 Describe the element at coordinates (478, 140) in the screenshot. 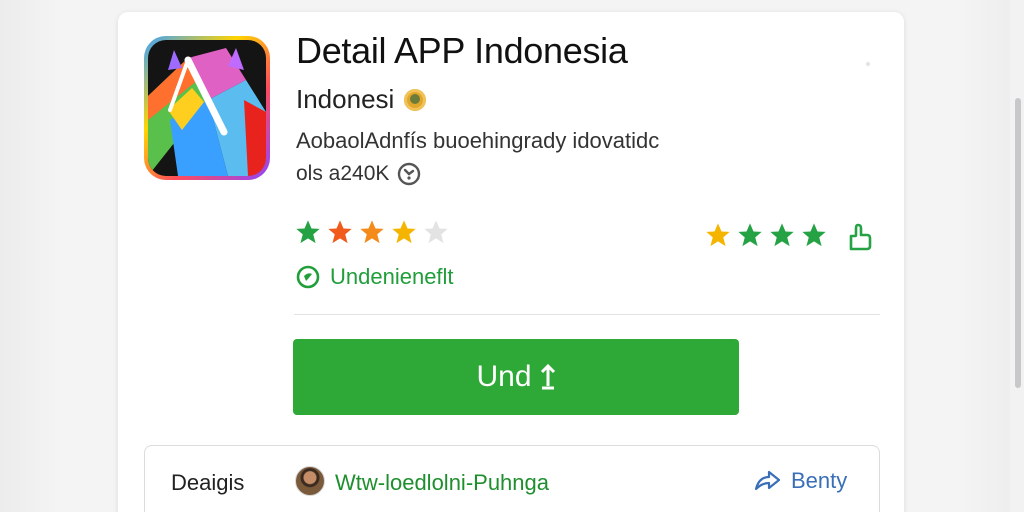

I see `app-description: AobaolAdnfís buoehingrady idovatidc` at that location.